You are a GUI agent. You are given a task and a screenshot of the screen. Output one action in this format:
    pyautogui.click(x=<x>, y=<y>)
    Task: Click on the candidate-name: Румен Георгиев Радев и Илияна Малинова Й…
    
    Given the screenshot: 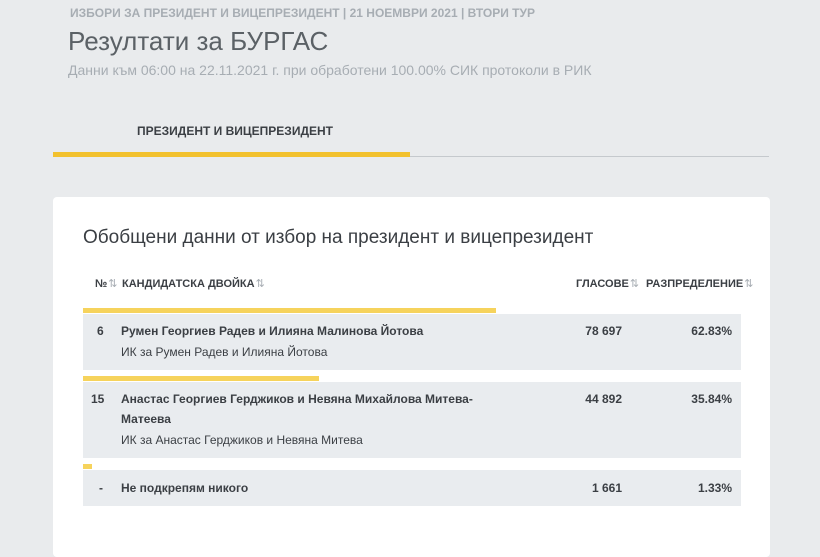 What is the action you would take?
    pyautogui.click(x=272, y=331)
    